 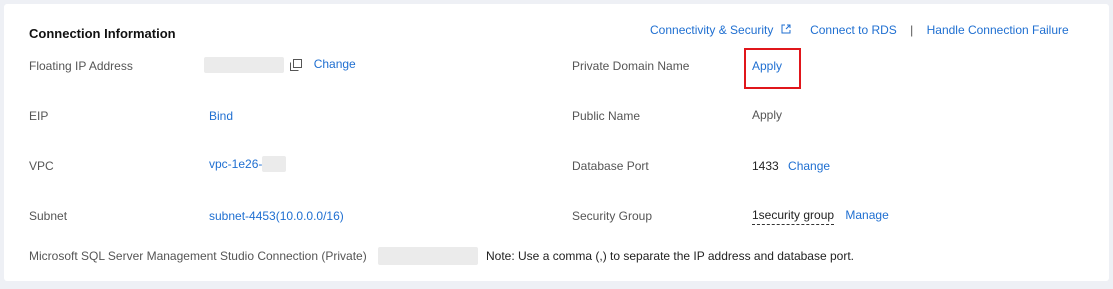 I want to click on subnet-label: Subnet, so click(x=48, y=216).